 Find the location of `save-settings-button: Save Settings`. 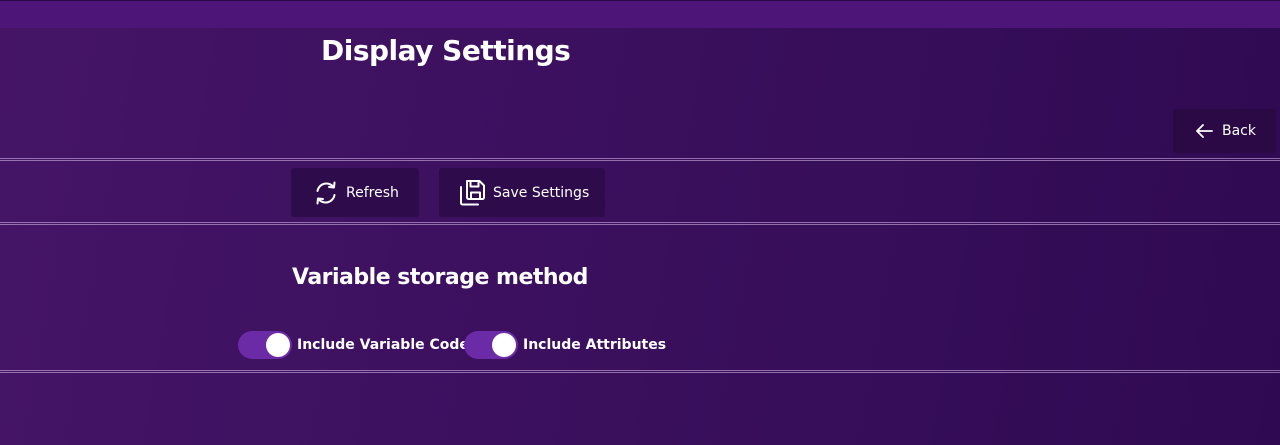

save-settings-button: Save Settings is located at coordinates (522, 192).